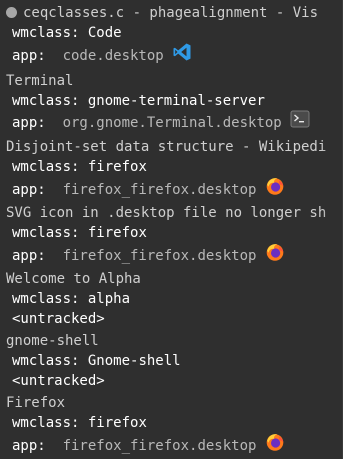 The height and width of the screenshot is (459, 343). I want to click on window-title: Firefox, so click(36, 403).